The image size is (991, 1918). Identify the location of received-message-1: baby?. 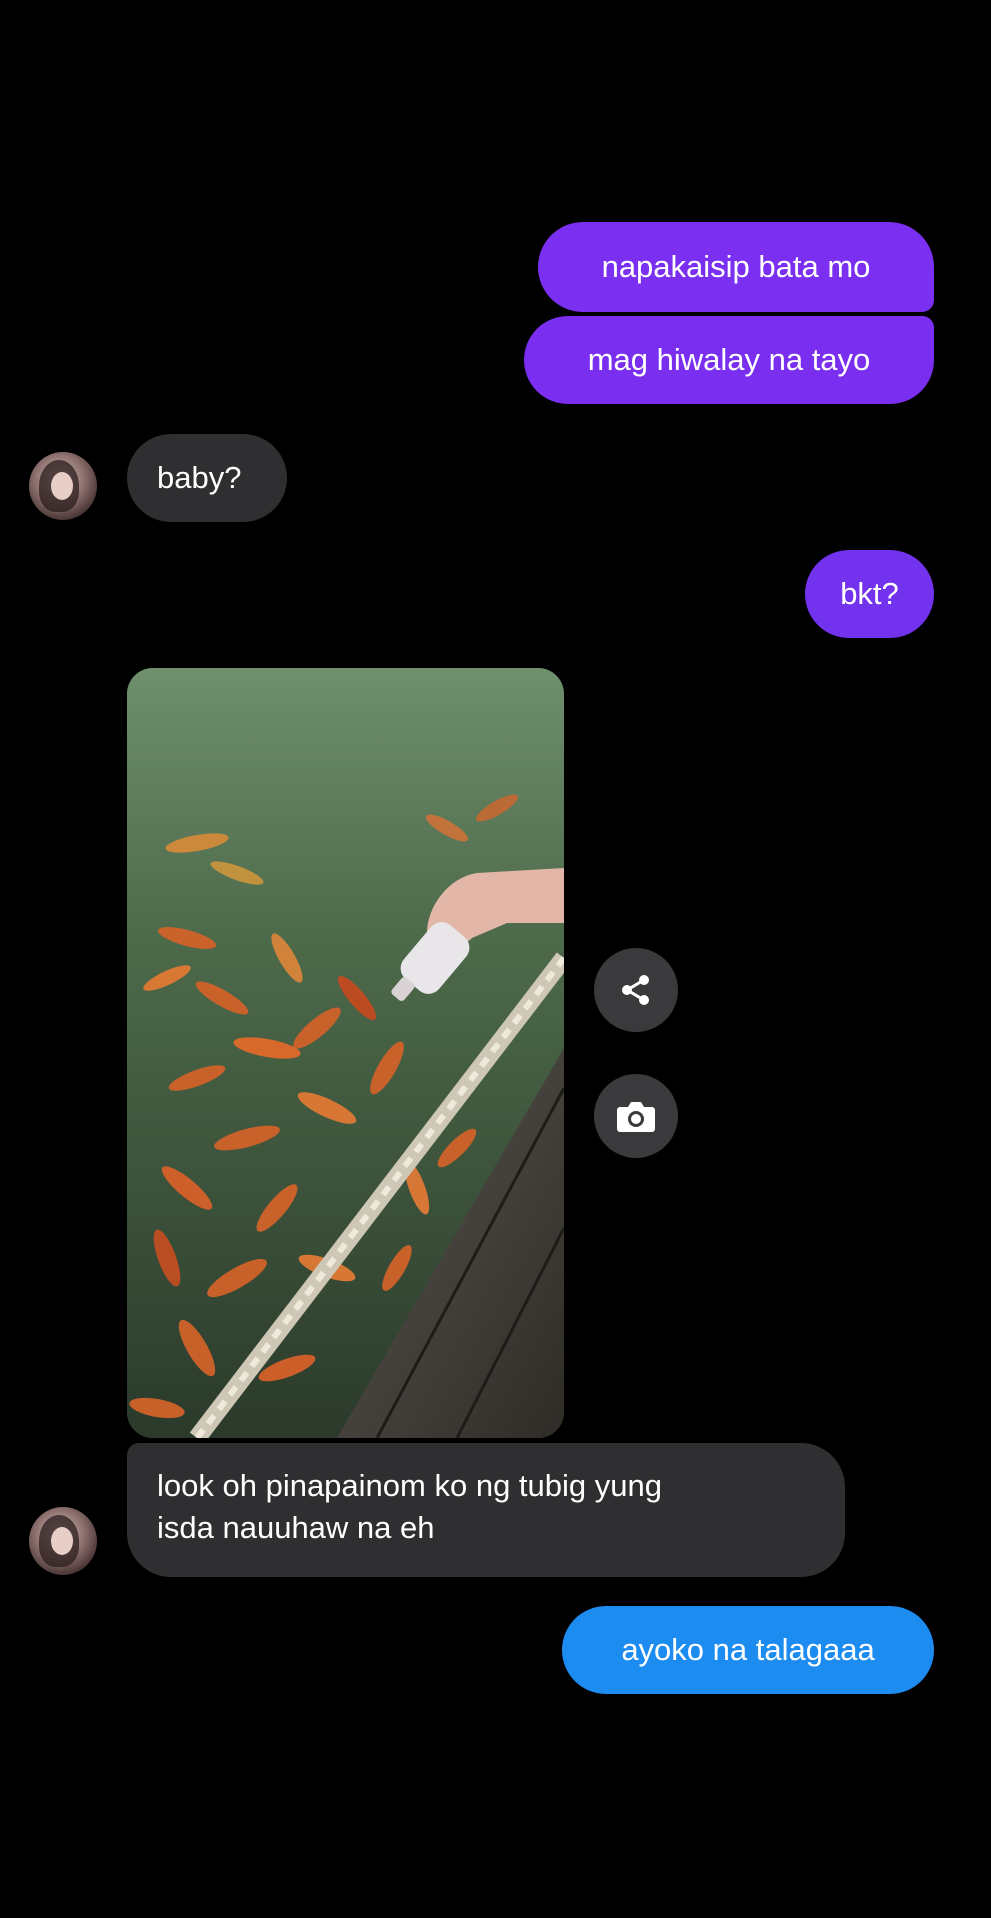
(207, 478).